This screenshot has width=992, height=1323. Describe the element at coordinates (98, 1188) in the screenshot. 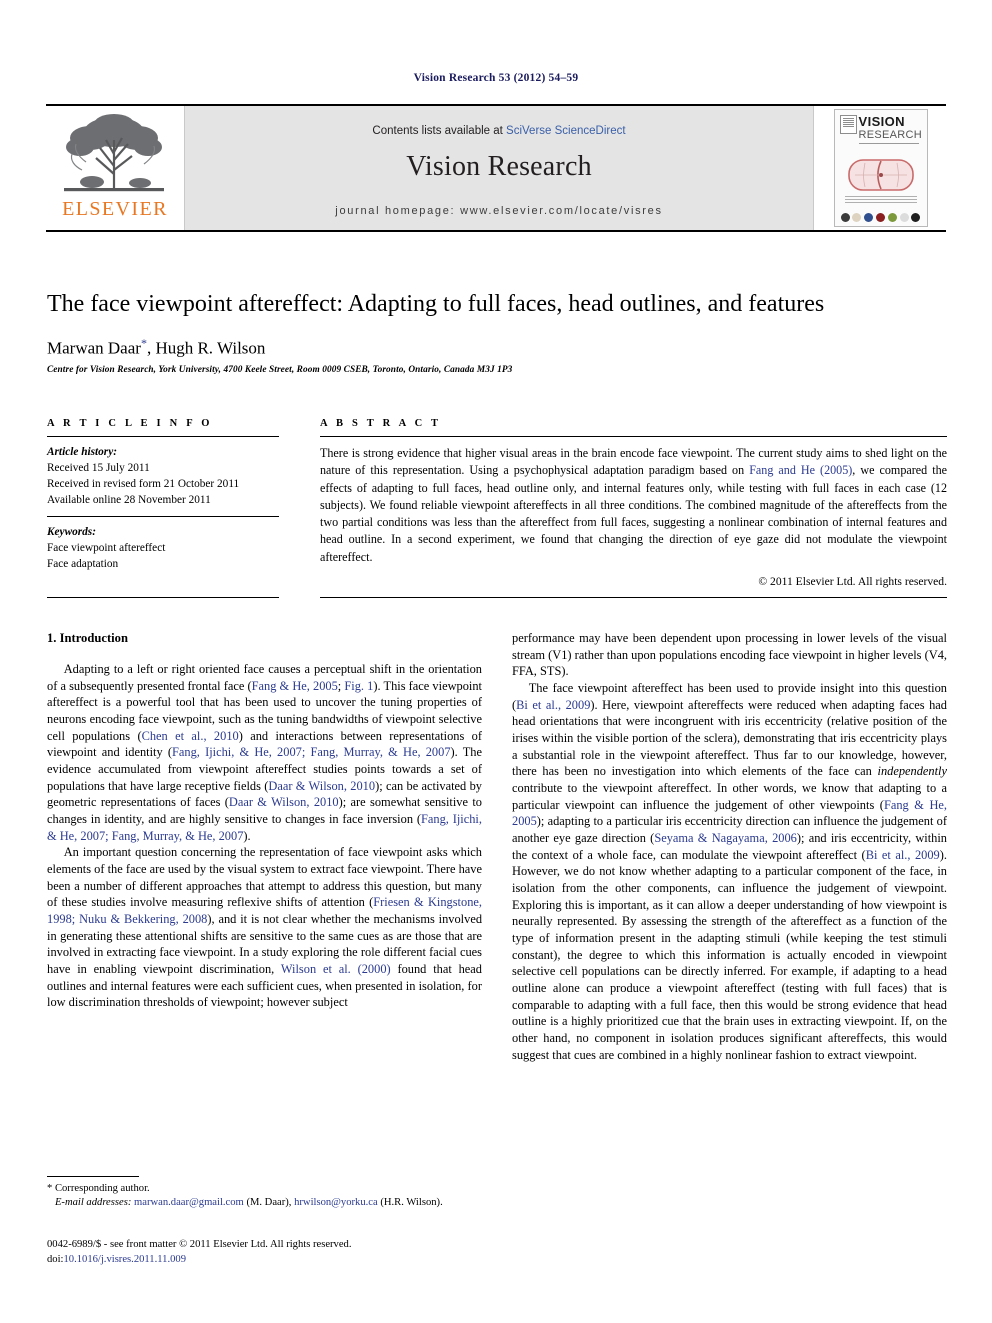

I see `corresponding-author-note: * Corresponding author.` at that location.